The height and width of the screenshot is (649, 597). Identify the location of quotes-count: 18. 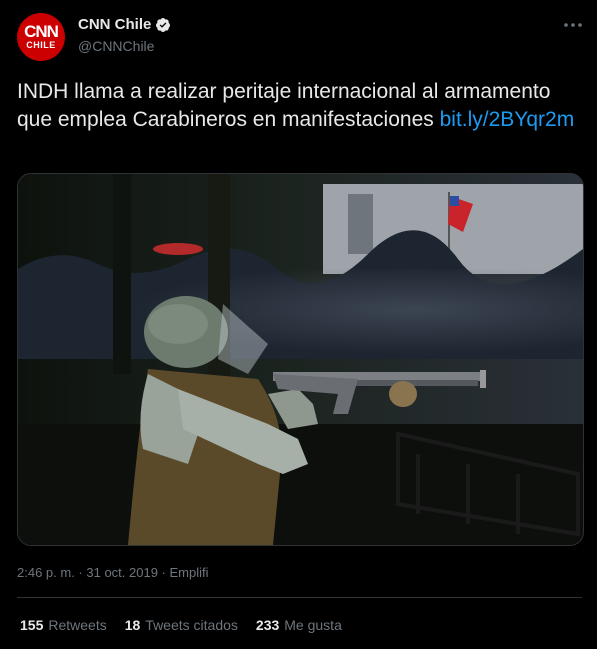
(132, 625).